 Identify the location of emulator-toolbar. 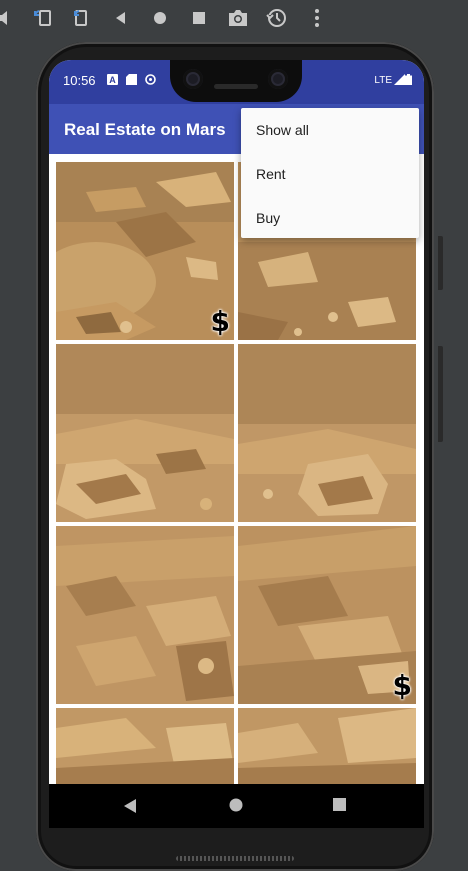
(234, 18).